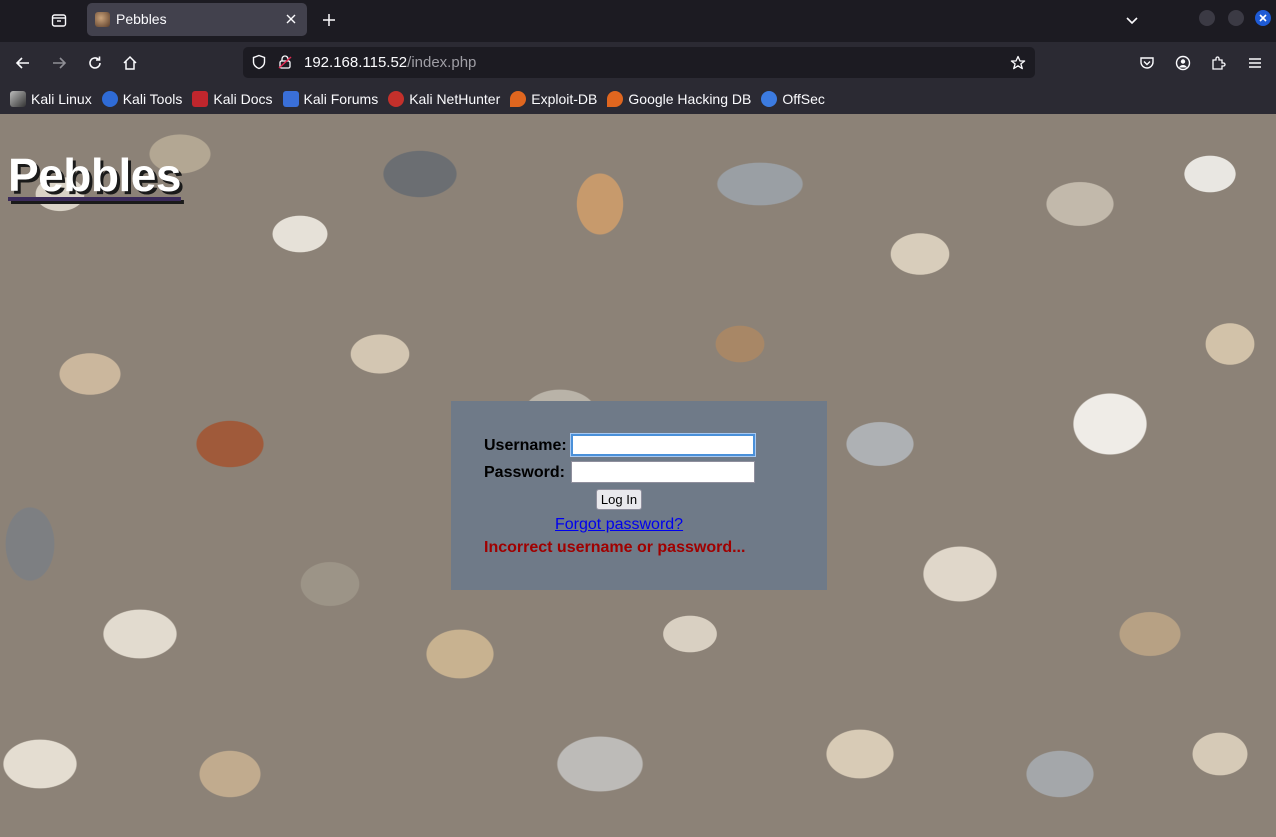 The image size is (1276, 837). I want to click on reload-button, so click(95, 63).